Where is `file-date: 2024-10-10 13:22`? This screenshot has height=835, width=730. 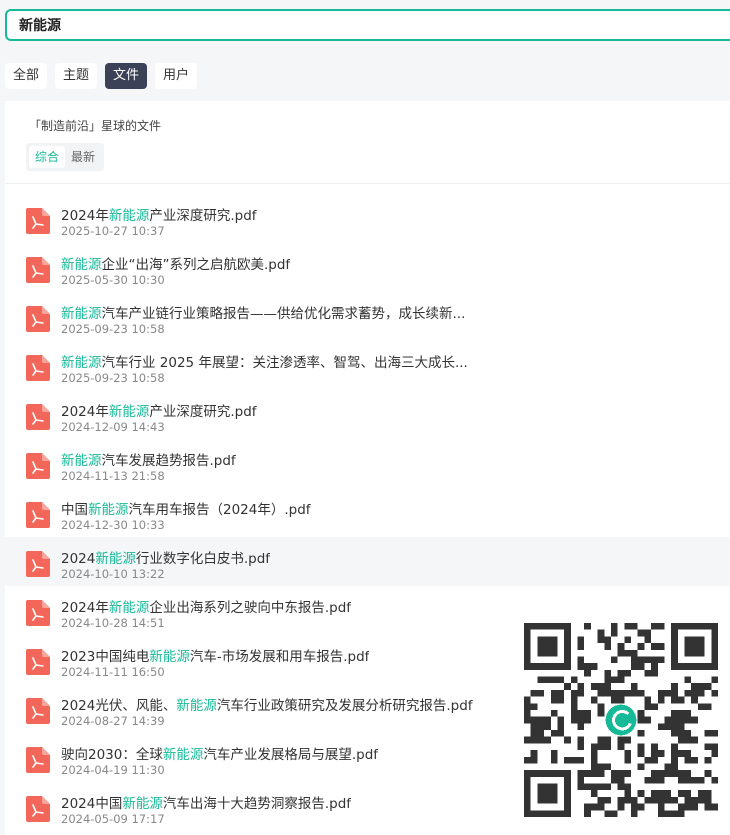 file-date: 2024-10-10 13:22 is located at coordinates (113, 574).